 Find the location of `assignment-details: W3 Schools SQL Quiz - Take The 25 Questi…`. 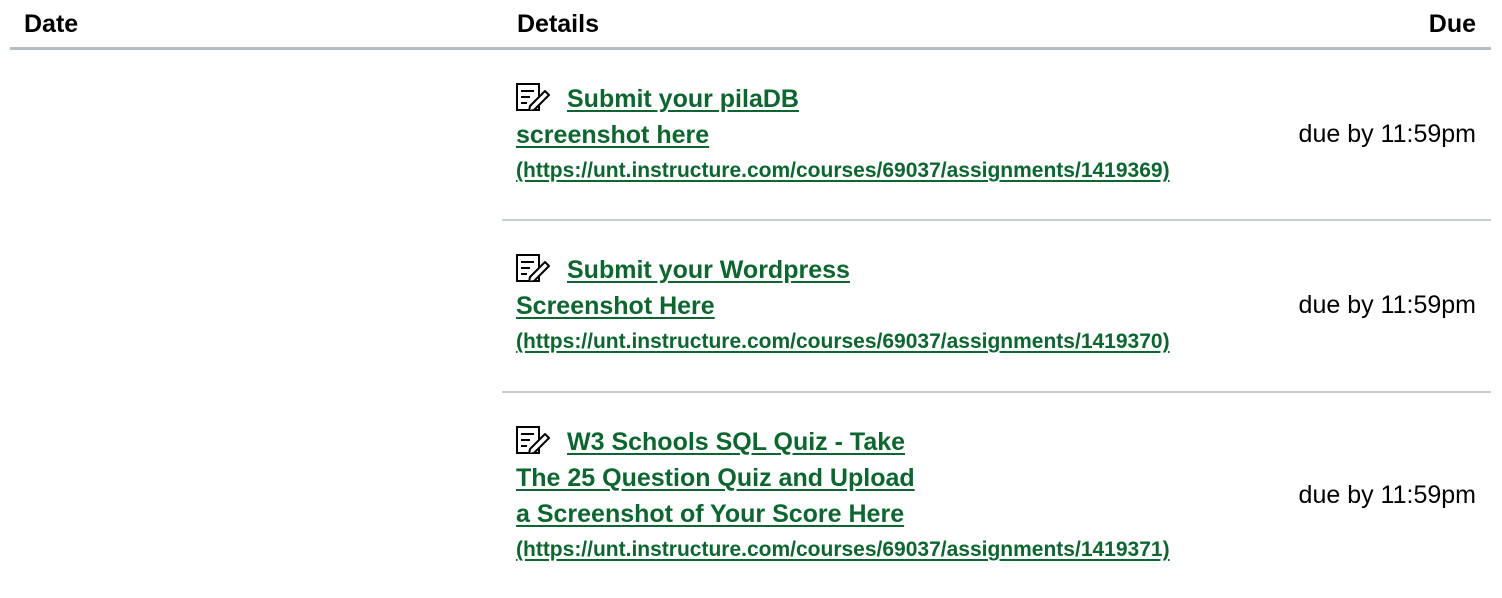

assignment-details: W3 Schools SQL Quiz - Take The 25 Questi… is located at coordinates (916, 496).